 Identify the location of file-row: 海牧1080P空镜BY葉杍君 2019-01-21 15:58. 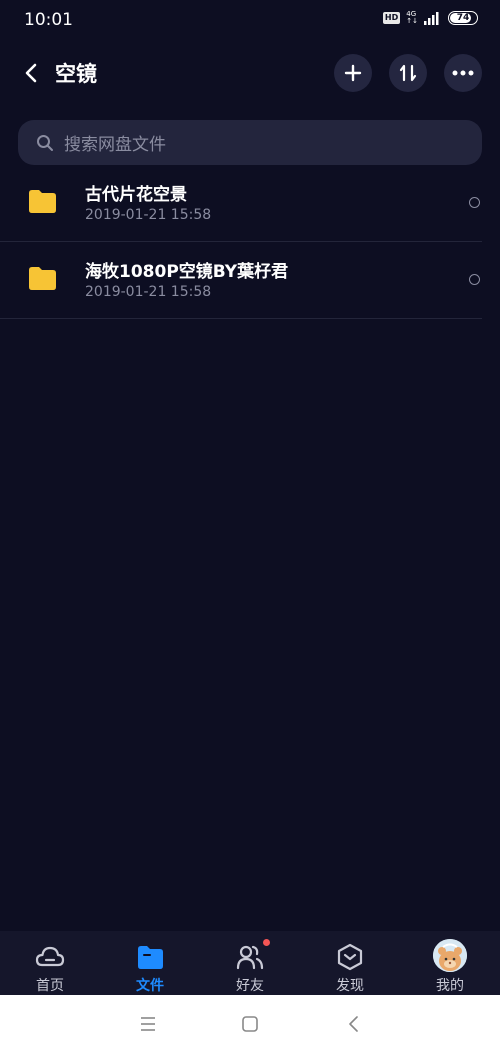
(241, 280).